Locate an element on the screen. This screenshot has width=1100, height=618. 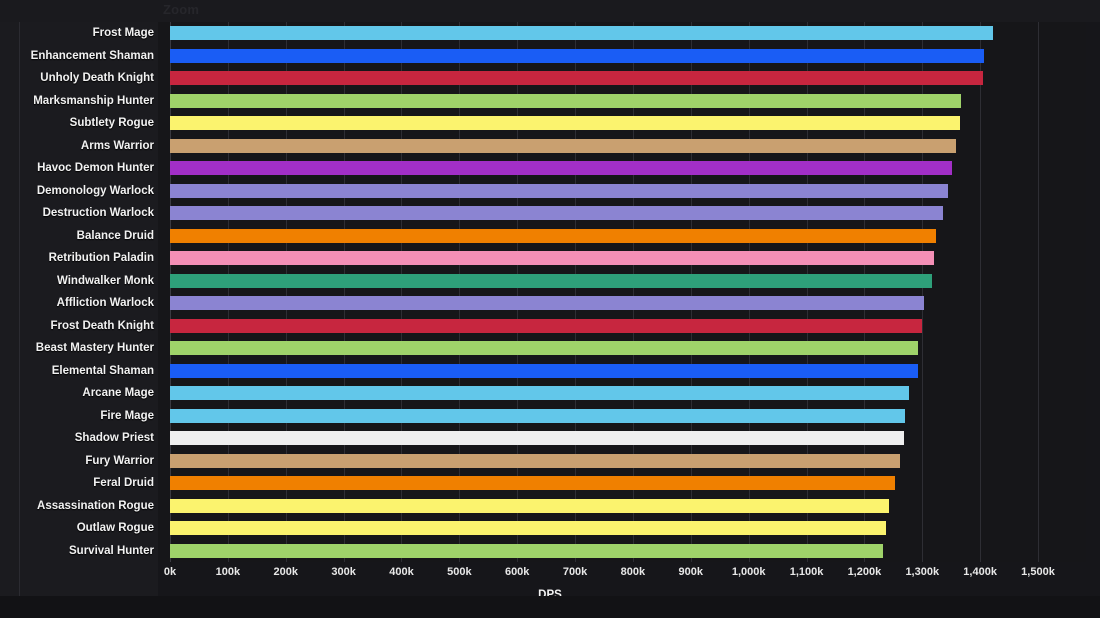
category-label: Subtlety Rogue is located at coordinates (111, 123).